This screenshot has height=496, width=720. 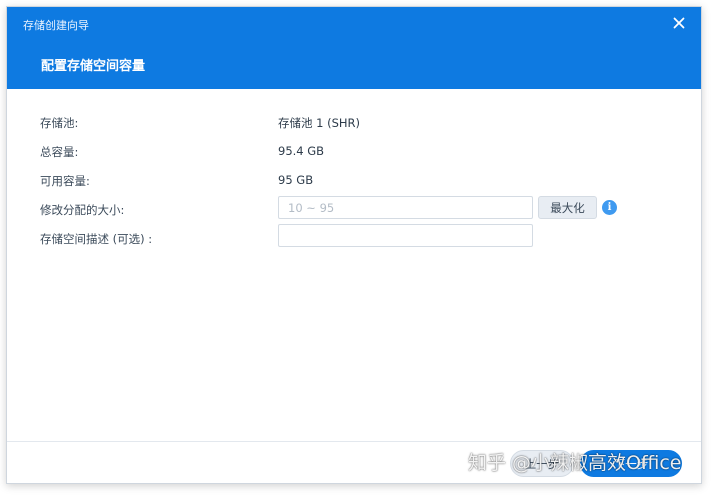 What do you see at coordinates (93, 66) in the screenshot?
I see `step-title: 配置存储空间容量` at bounding box center [93, 66].